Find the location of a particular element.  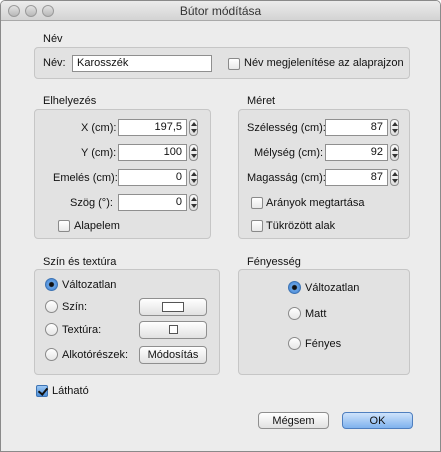

x-input: 197,5 is located at coordinates (152, 127).